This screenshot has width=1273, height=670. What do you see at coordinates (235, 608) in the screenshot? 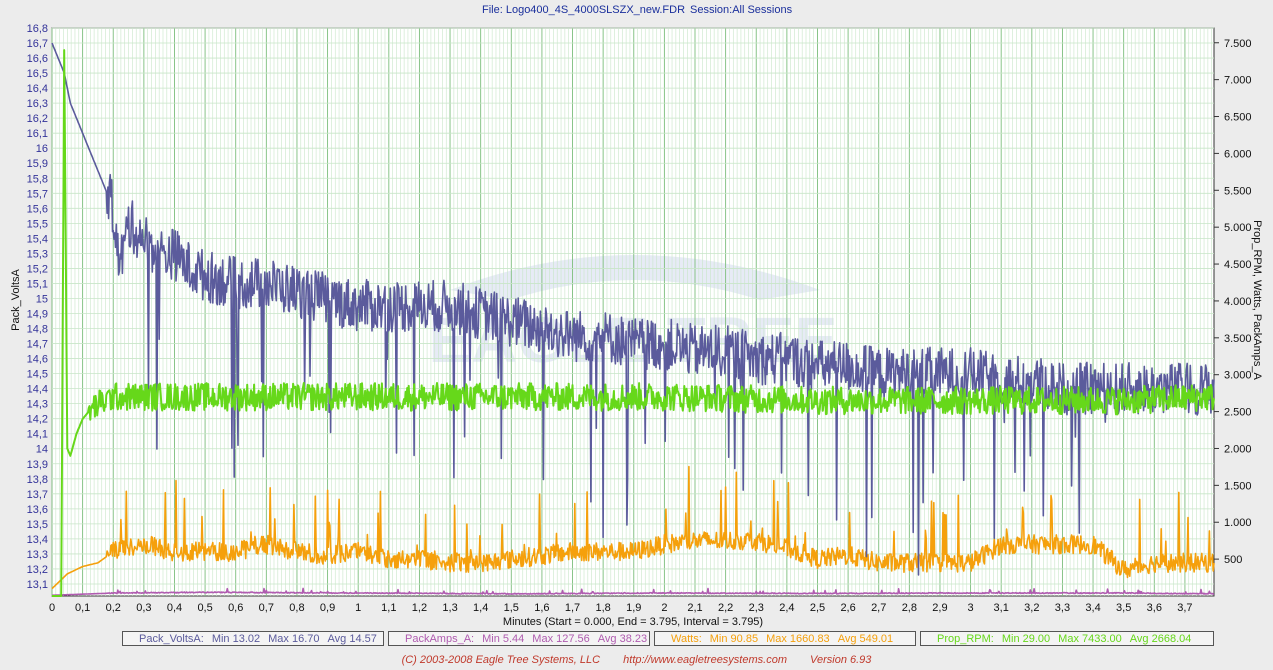
I see `x-tick-label: 0,6` at bounding box center [235, 608].